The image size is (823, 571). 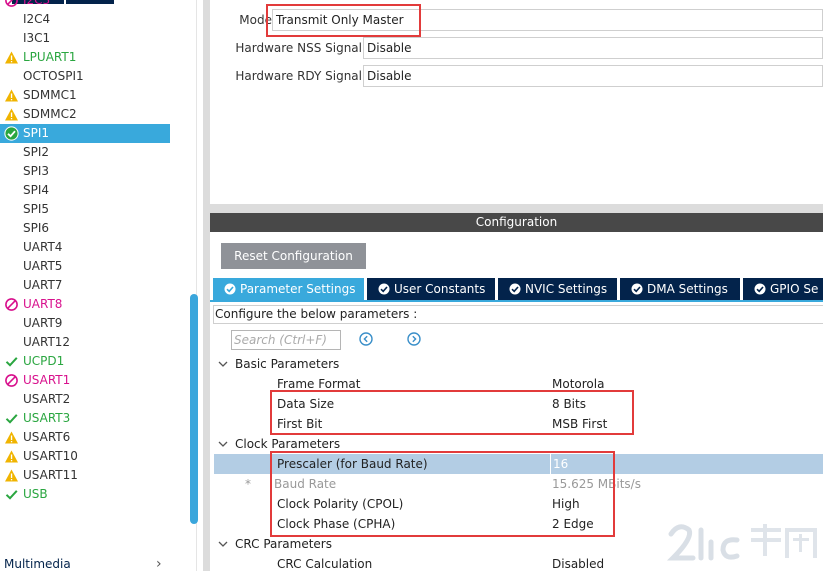 What do you see at coordinates (325, 564) in the screenshot?
I see `param-name: CRC Calculation` at bounding box center [325, 564].